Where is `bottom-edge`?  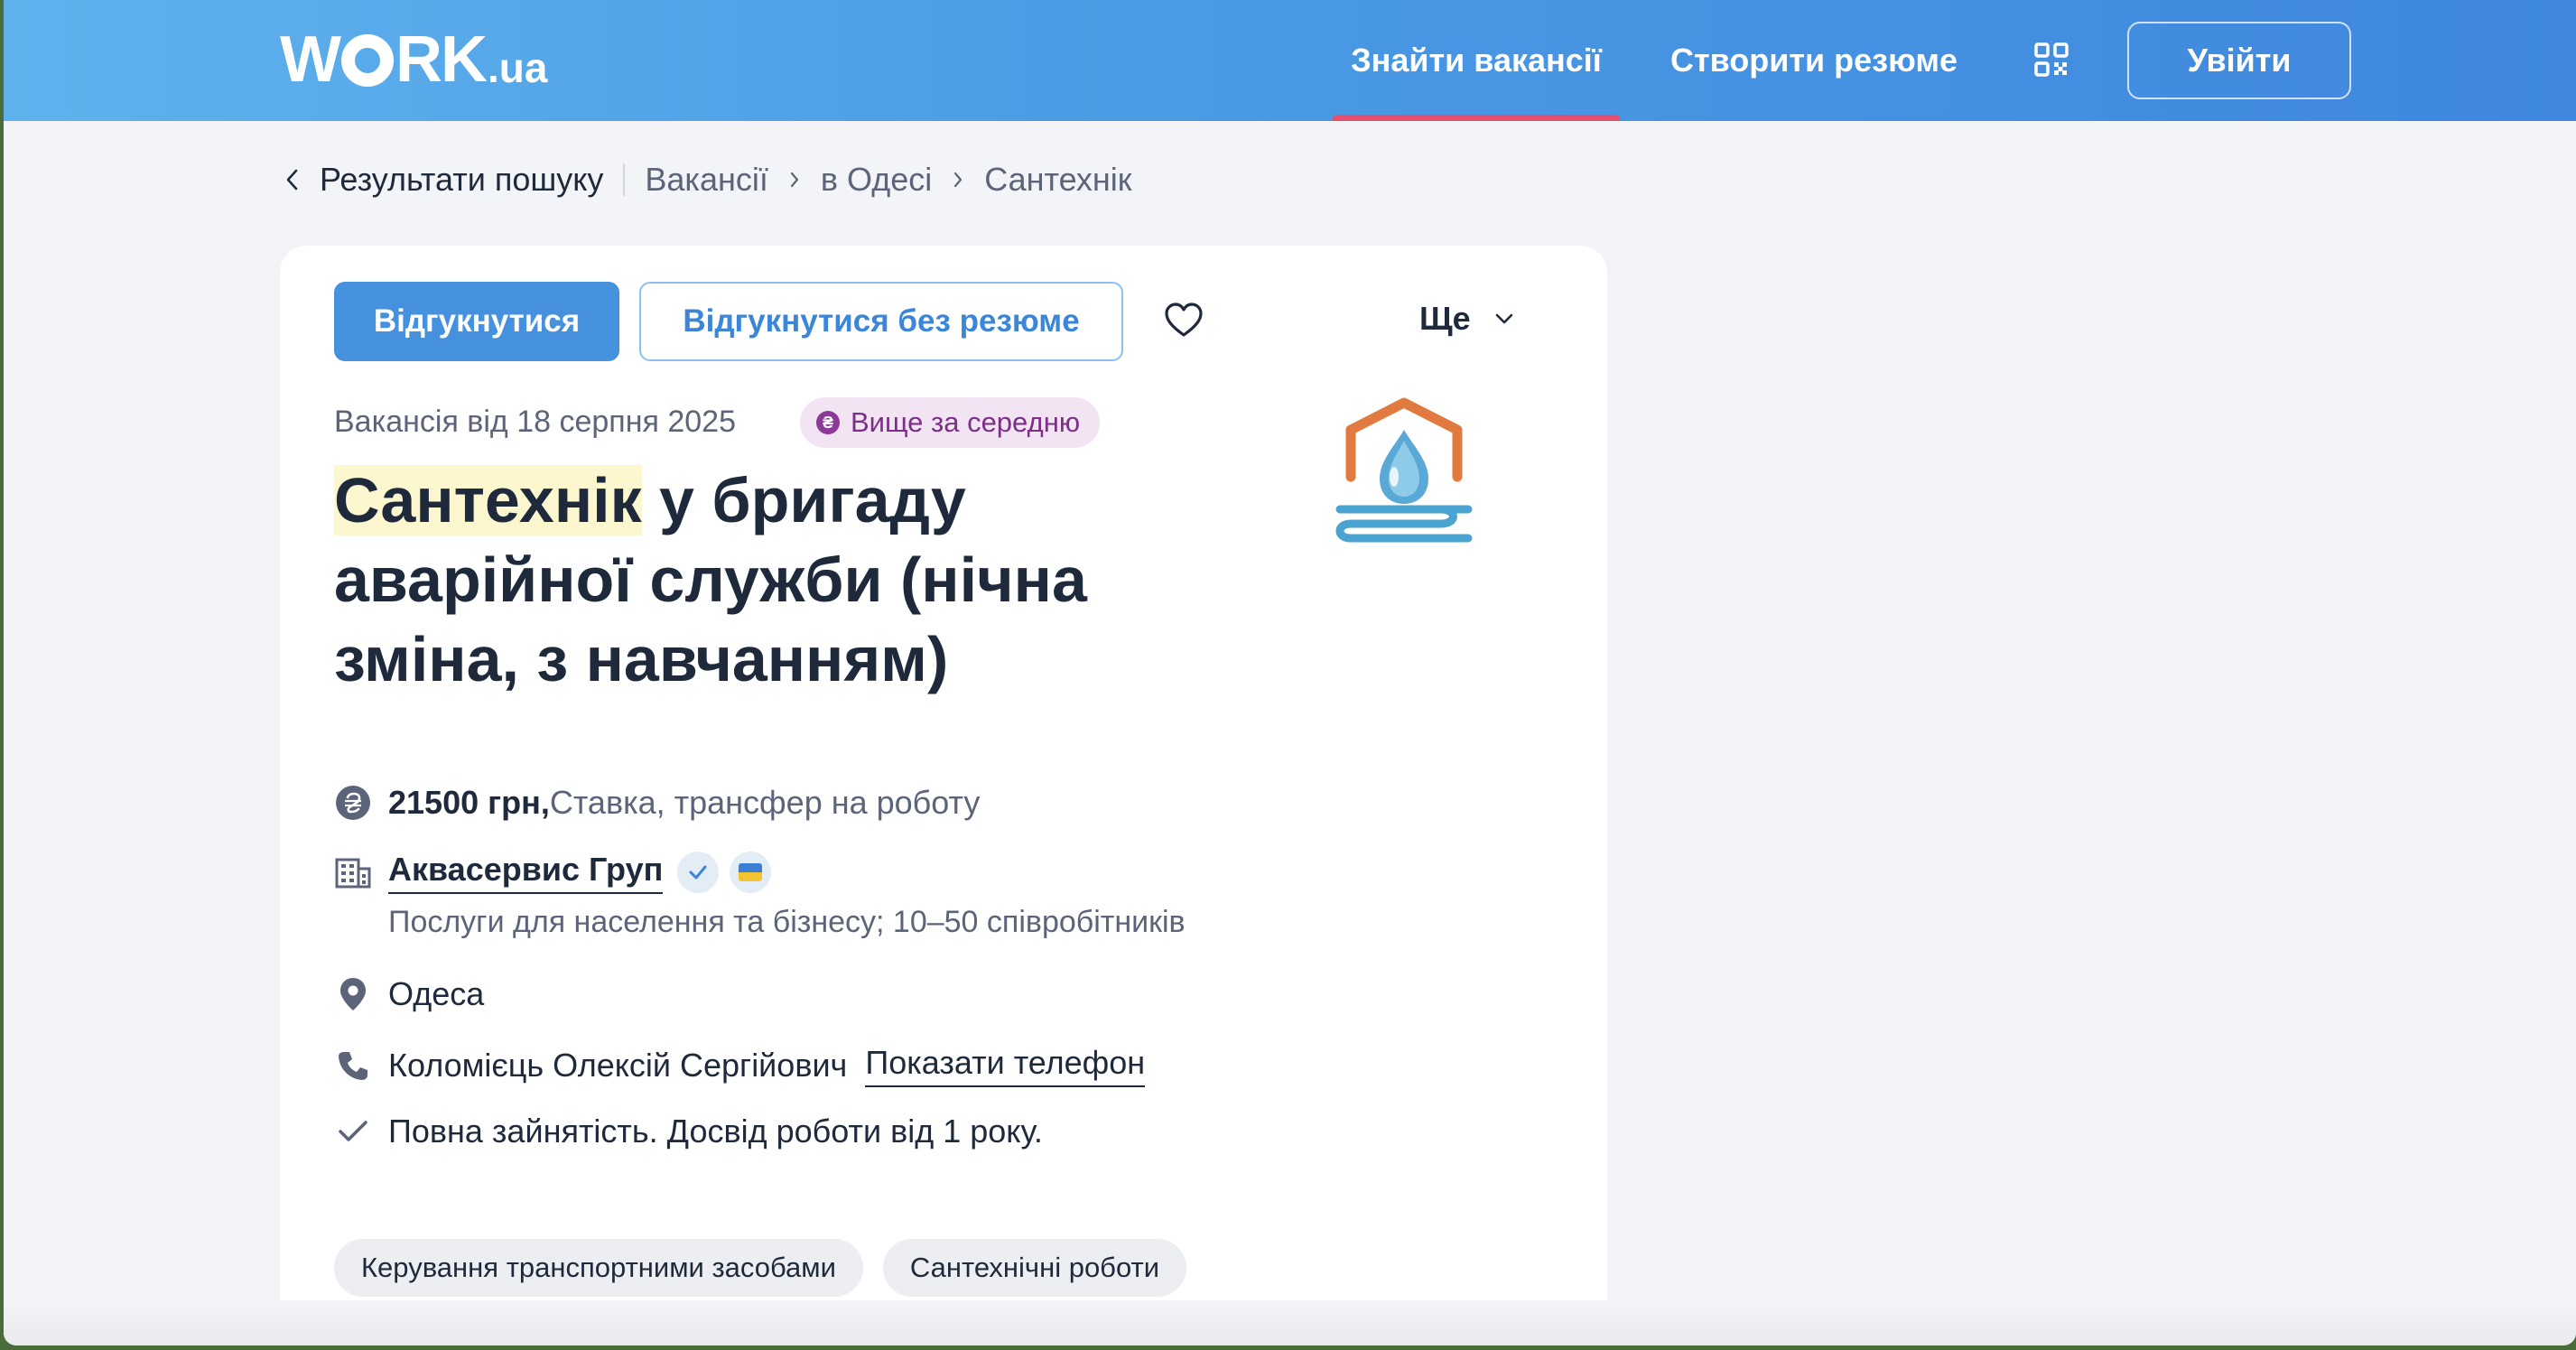 bottom-edge is located at coordinates (1290, 1322).